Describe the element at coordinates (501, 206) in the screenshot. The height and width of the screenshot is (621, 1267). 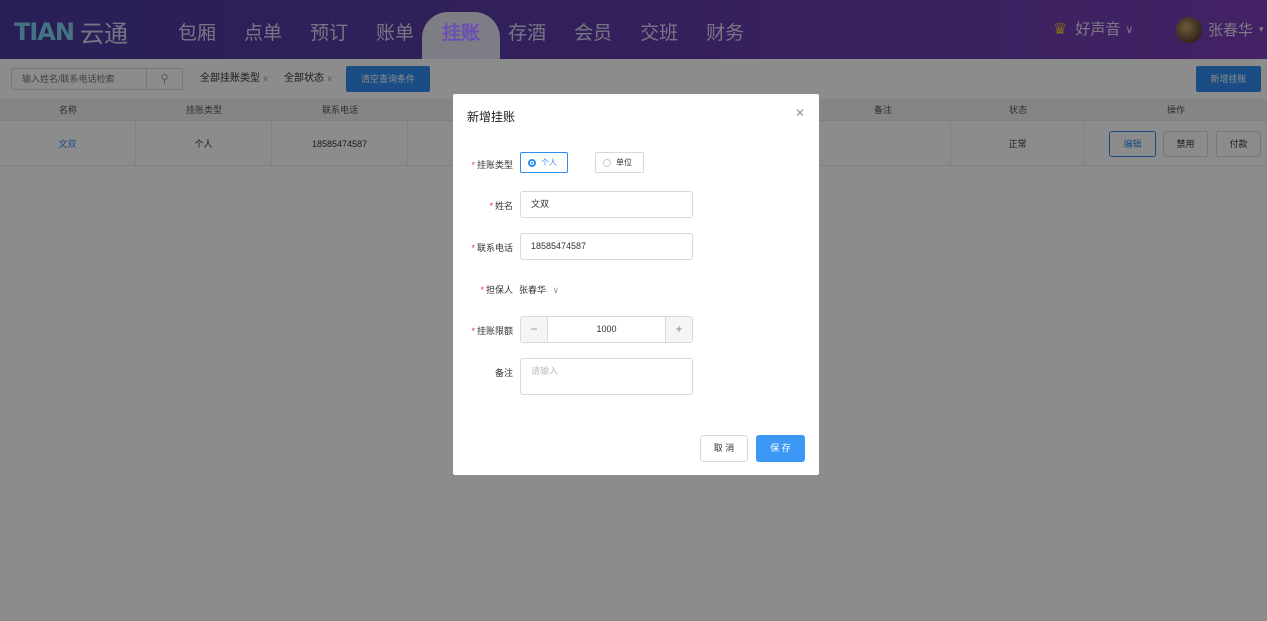
I see `name-field-label: * 姓名` at that location.